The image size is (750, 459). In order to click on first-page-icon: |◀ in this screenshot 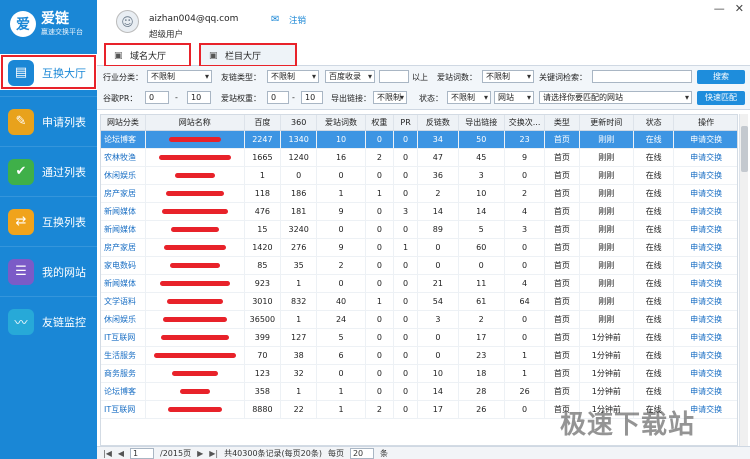, I will do `click(107, 453)`.